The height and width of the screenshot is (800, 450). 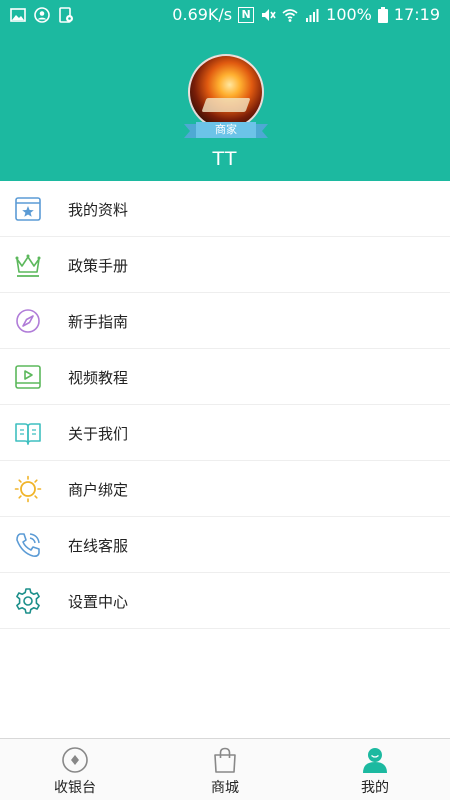 I want to click on avatar-image, so click(x=226, y=92).